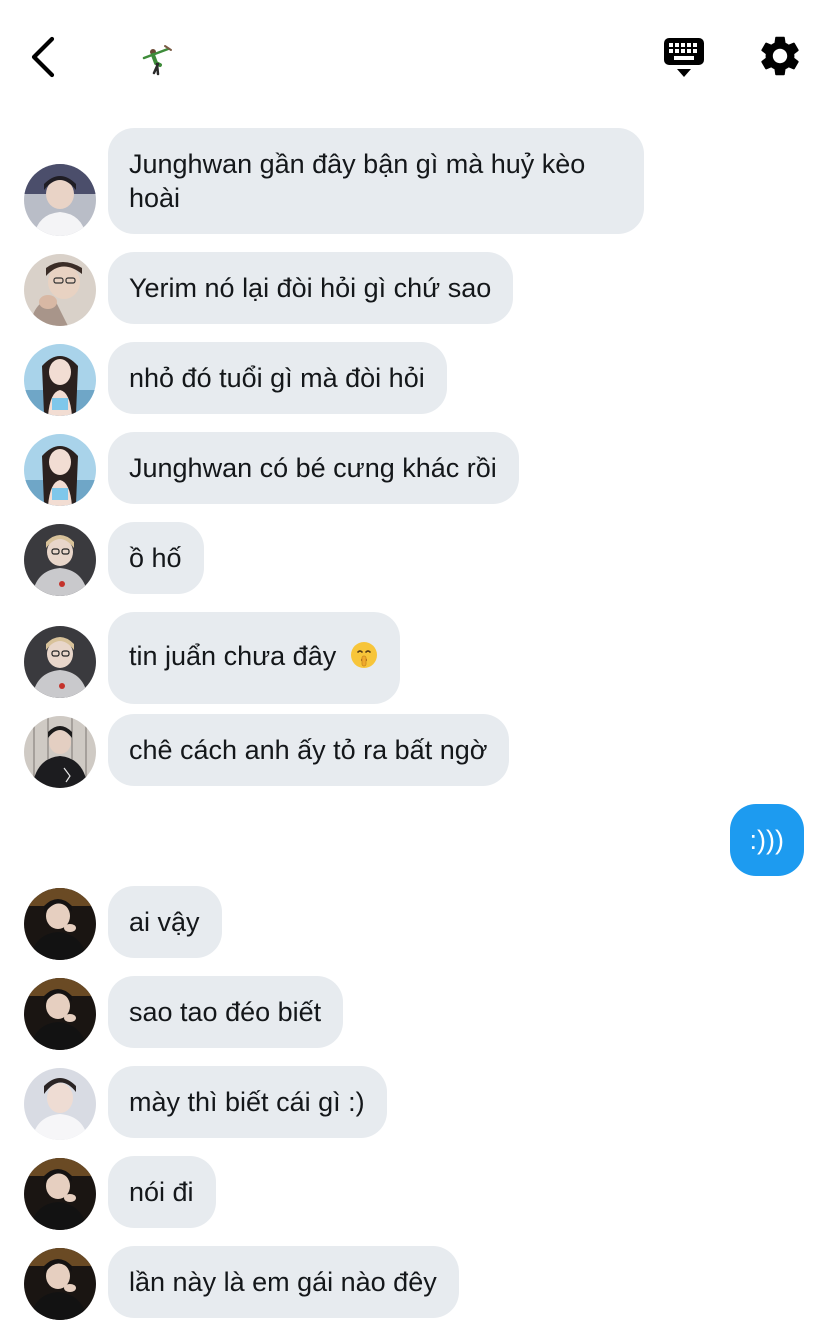 This screenshot has width=828, height=1336. I want to click on message-text: tin juẩn chưa đây, so click(233, 656).